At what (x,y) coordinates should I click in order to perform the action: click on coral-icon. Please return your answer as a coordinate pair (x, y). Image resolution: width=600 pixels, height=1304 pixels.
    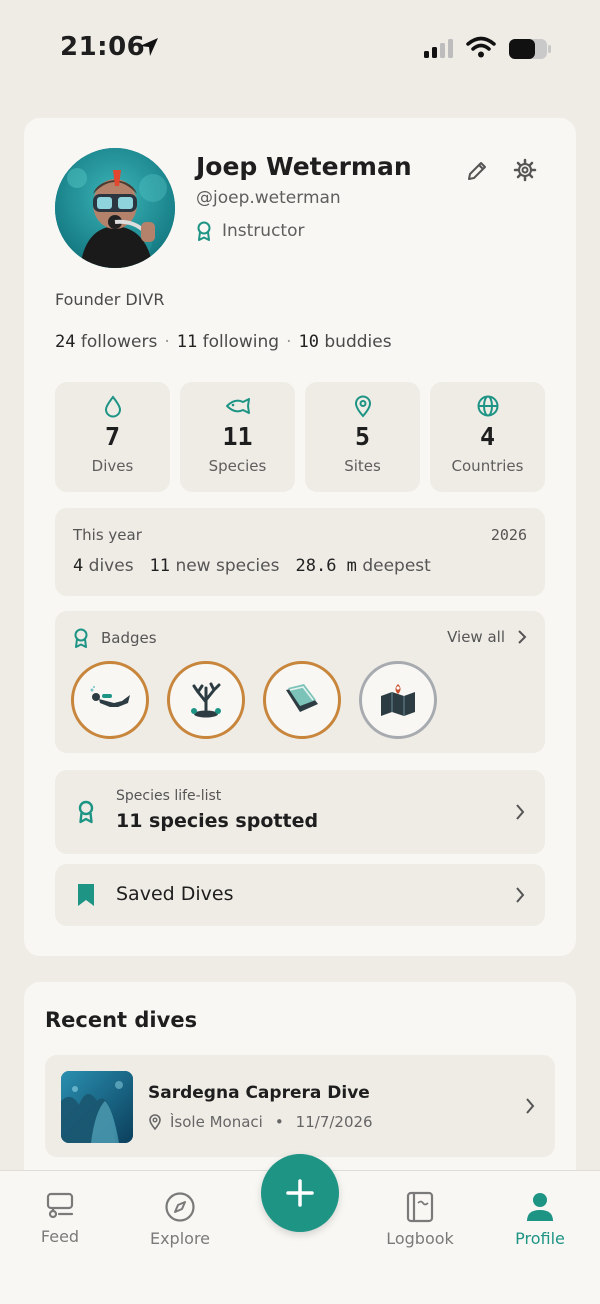
    Looking at the image, I should click on (206, 700).